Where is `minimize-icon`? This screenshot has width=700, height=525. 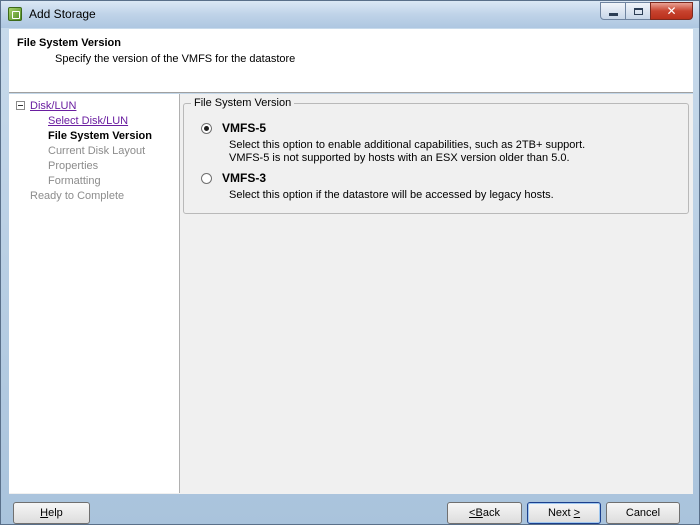 minimize-icon is located at coordinates (613, 14).